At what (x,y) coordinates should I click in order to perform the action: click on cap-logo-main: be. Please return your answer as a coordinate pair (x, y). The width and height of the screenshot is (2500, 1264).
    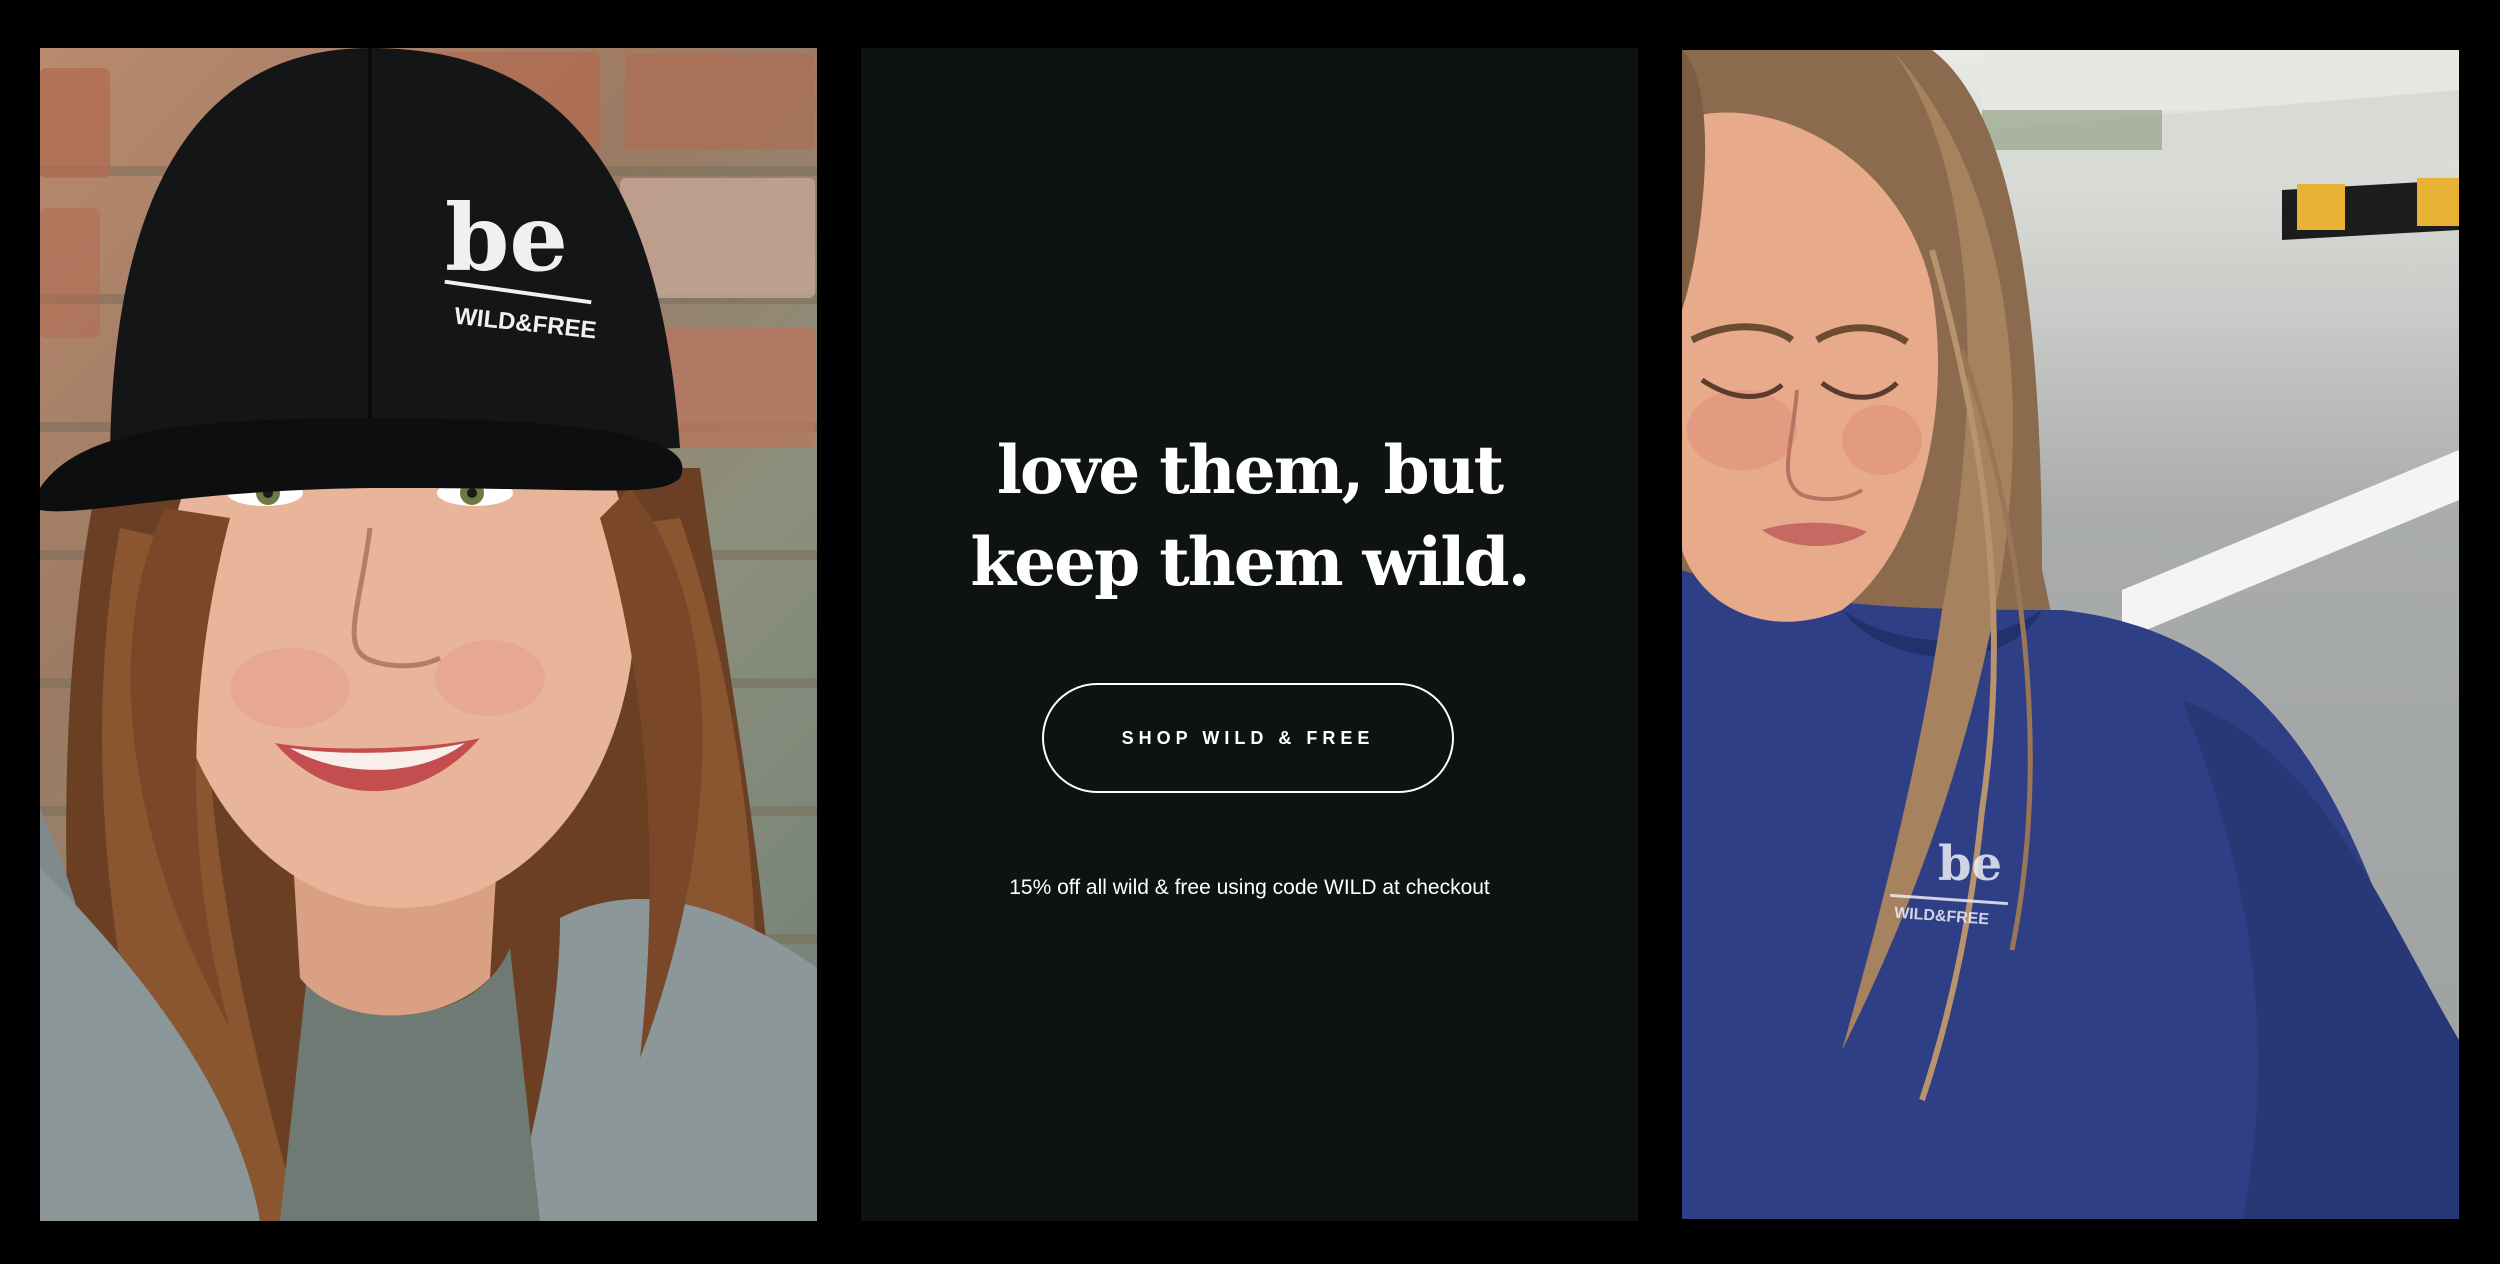
    Looking at the image, I should click on (506, 238).